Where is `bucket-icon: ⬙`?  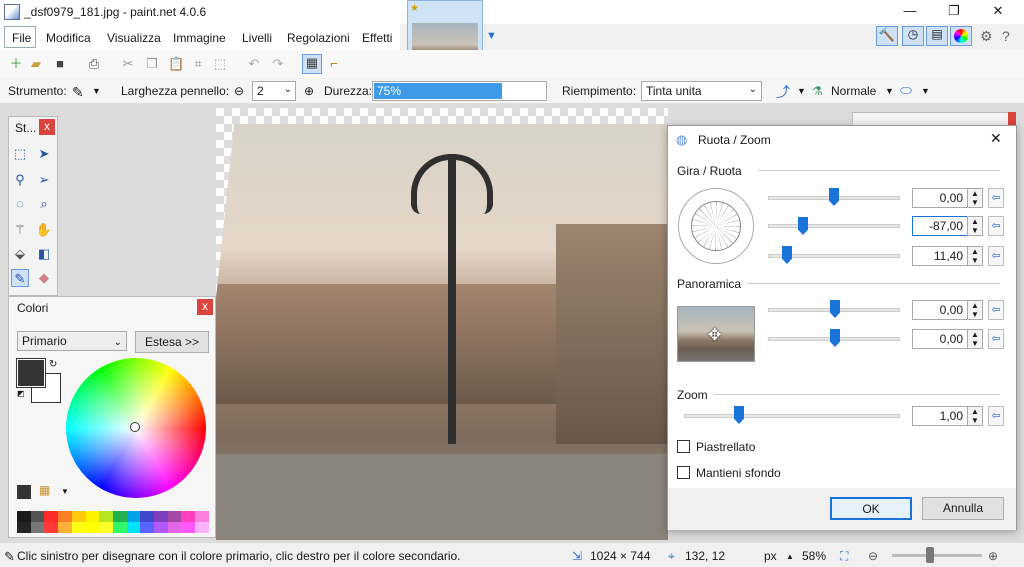 bucket-icon: ⬙ is located at coordinates (20, 254).